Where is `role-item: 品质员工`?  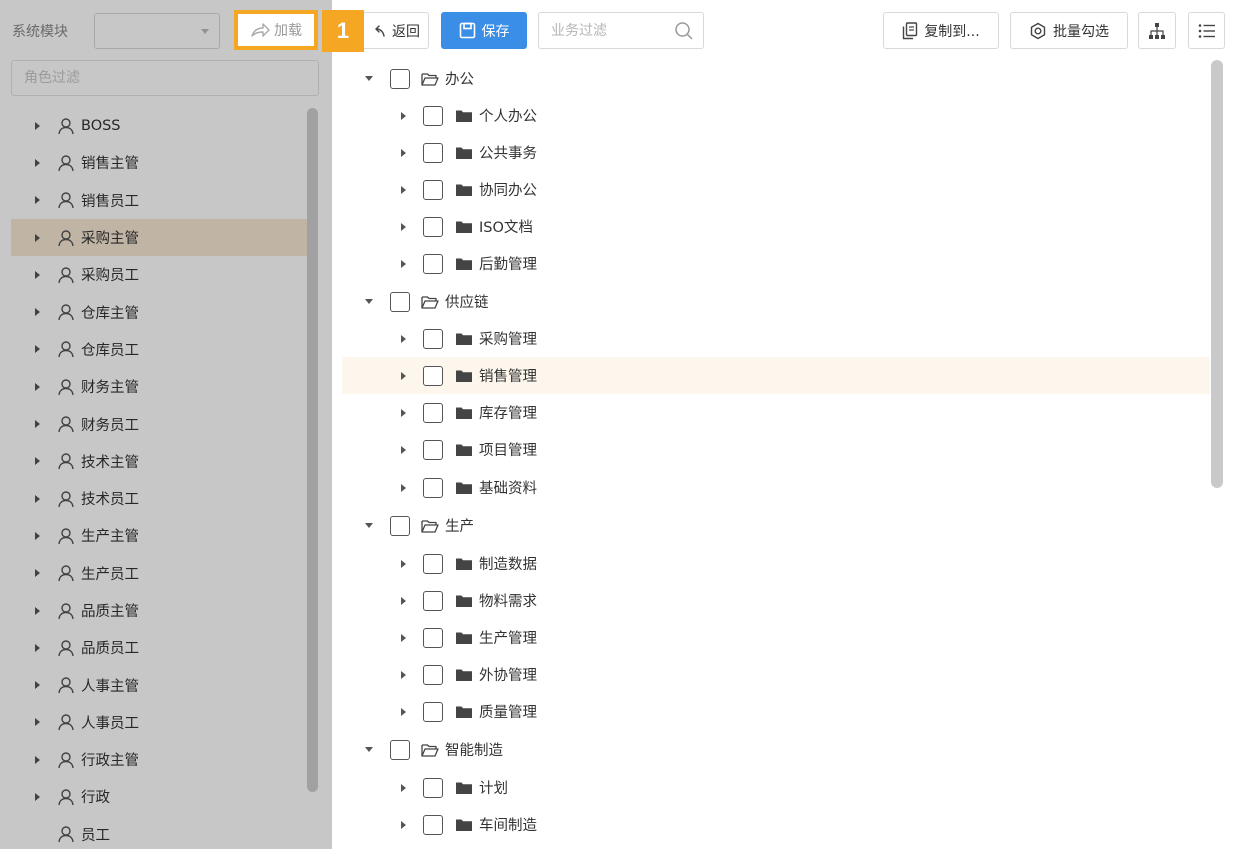
role-item: 品质员工 is located at coordinates (159, 647).